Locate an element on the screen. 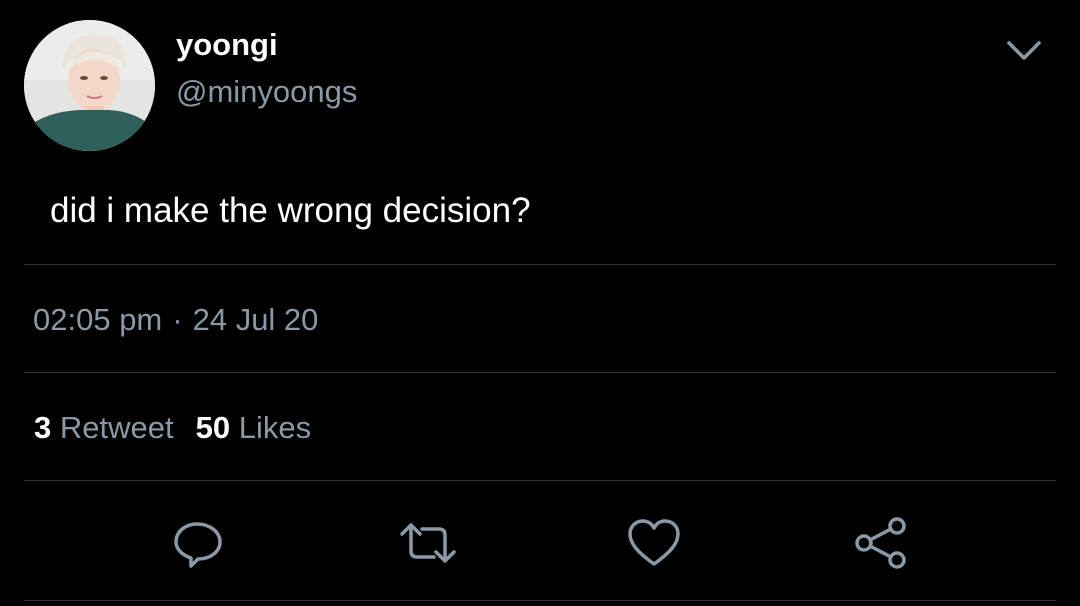 The image size is (1080, 606). retweet-button is located at coordinates (428, 543).